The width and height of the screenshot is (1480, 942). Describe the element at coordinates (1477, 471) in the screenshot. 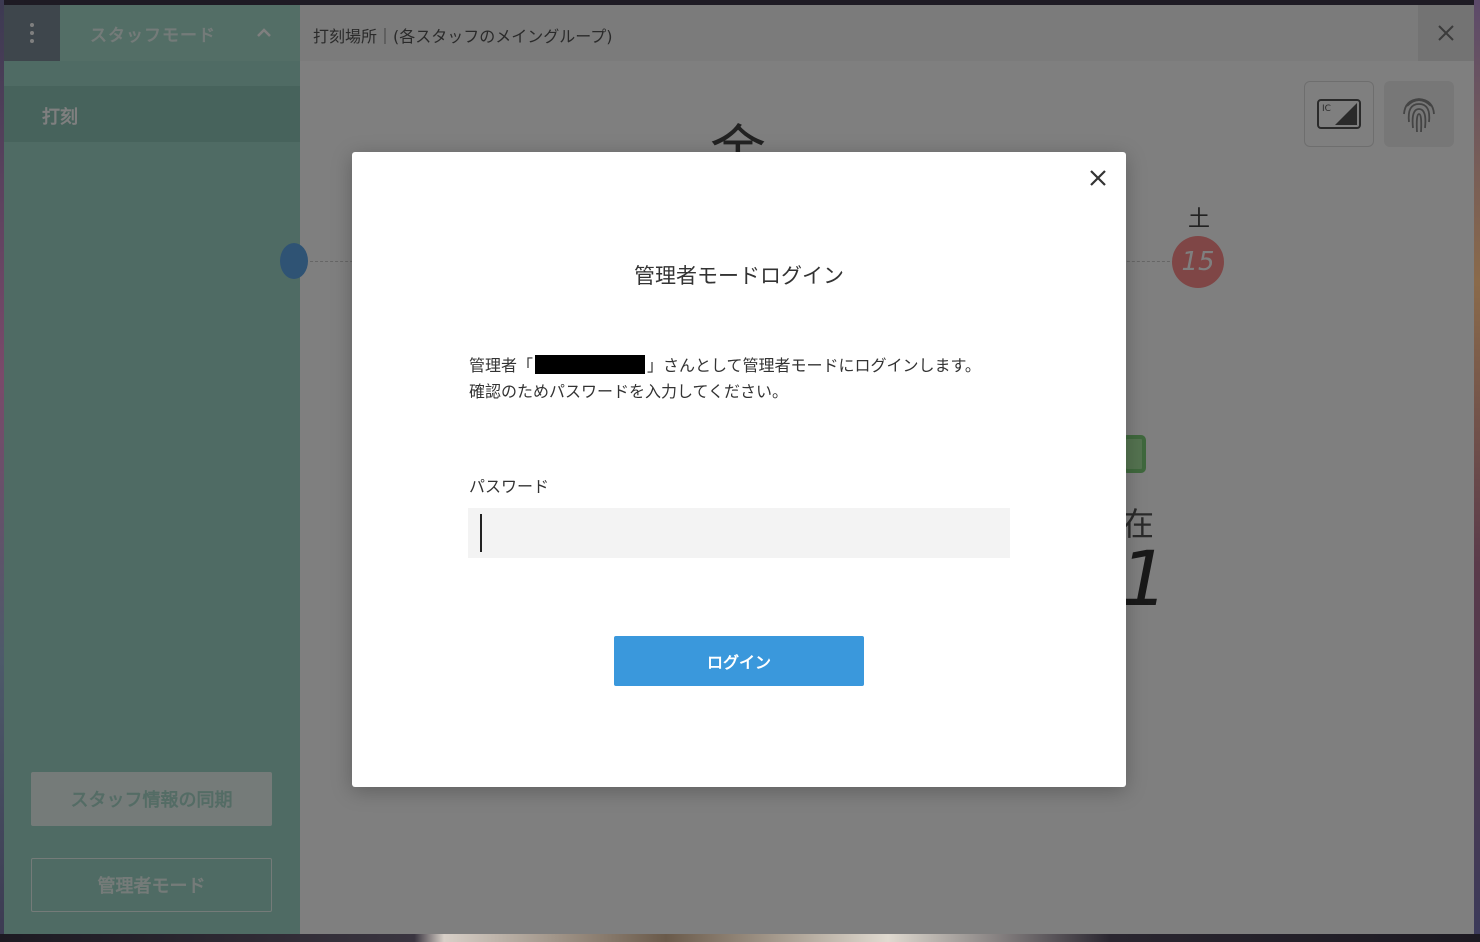

I see `desktop-background-right` at that location.